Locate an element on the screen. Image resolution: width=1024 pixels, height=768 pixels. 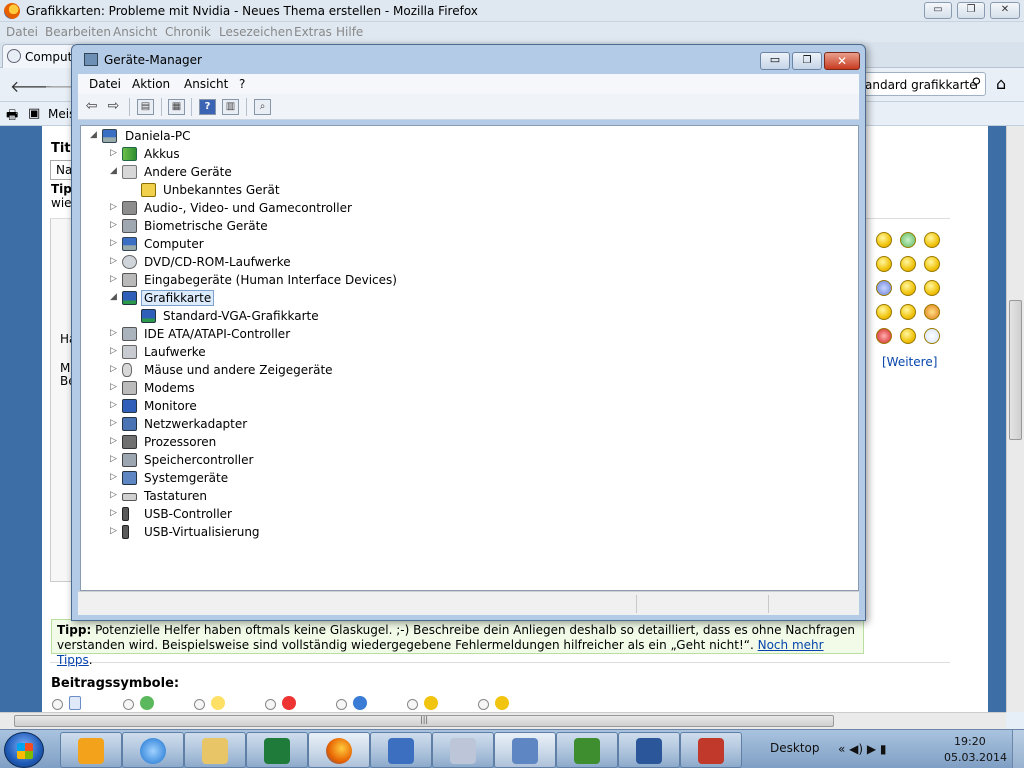
smiley-sad-icon is located at coordinates (932, 288).